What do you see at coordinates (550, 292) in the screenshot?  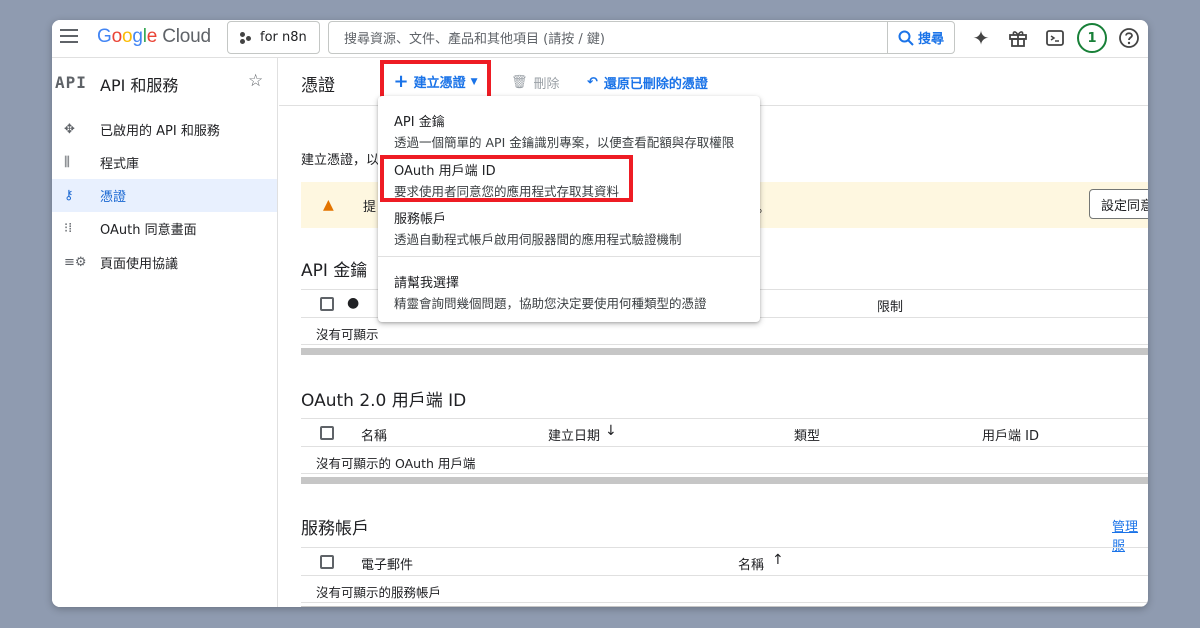 I see `menu-item-help-me-choose: 請幫我選擇 精靈會詢問幾個問題，協助您決定要使用何種類型的憑證` at bounding box center [550, 292].